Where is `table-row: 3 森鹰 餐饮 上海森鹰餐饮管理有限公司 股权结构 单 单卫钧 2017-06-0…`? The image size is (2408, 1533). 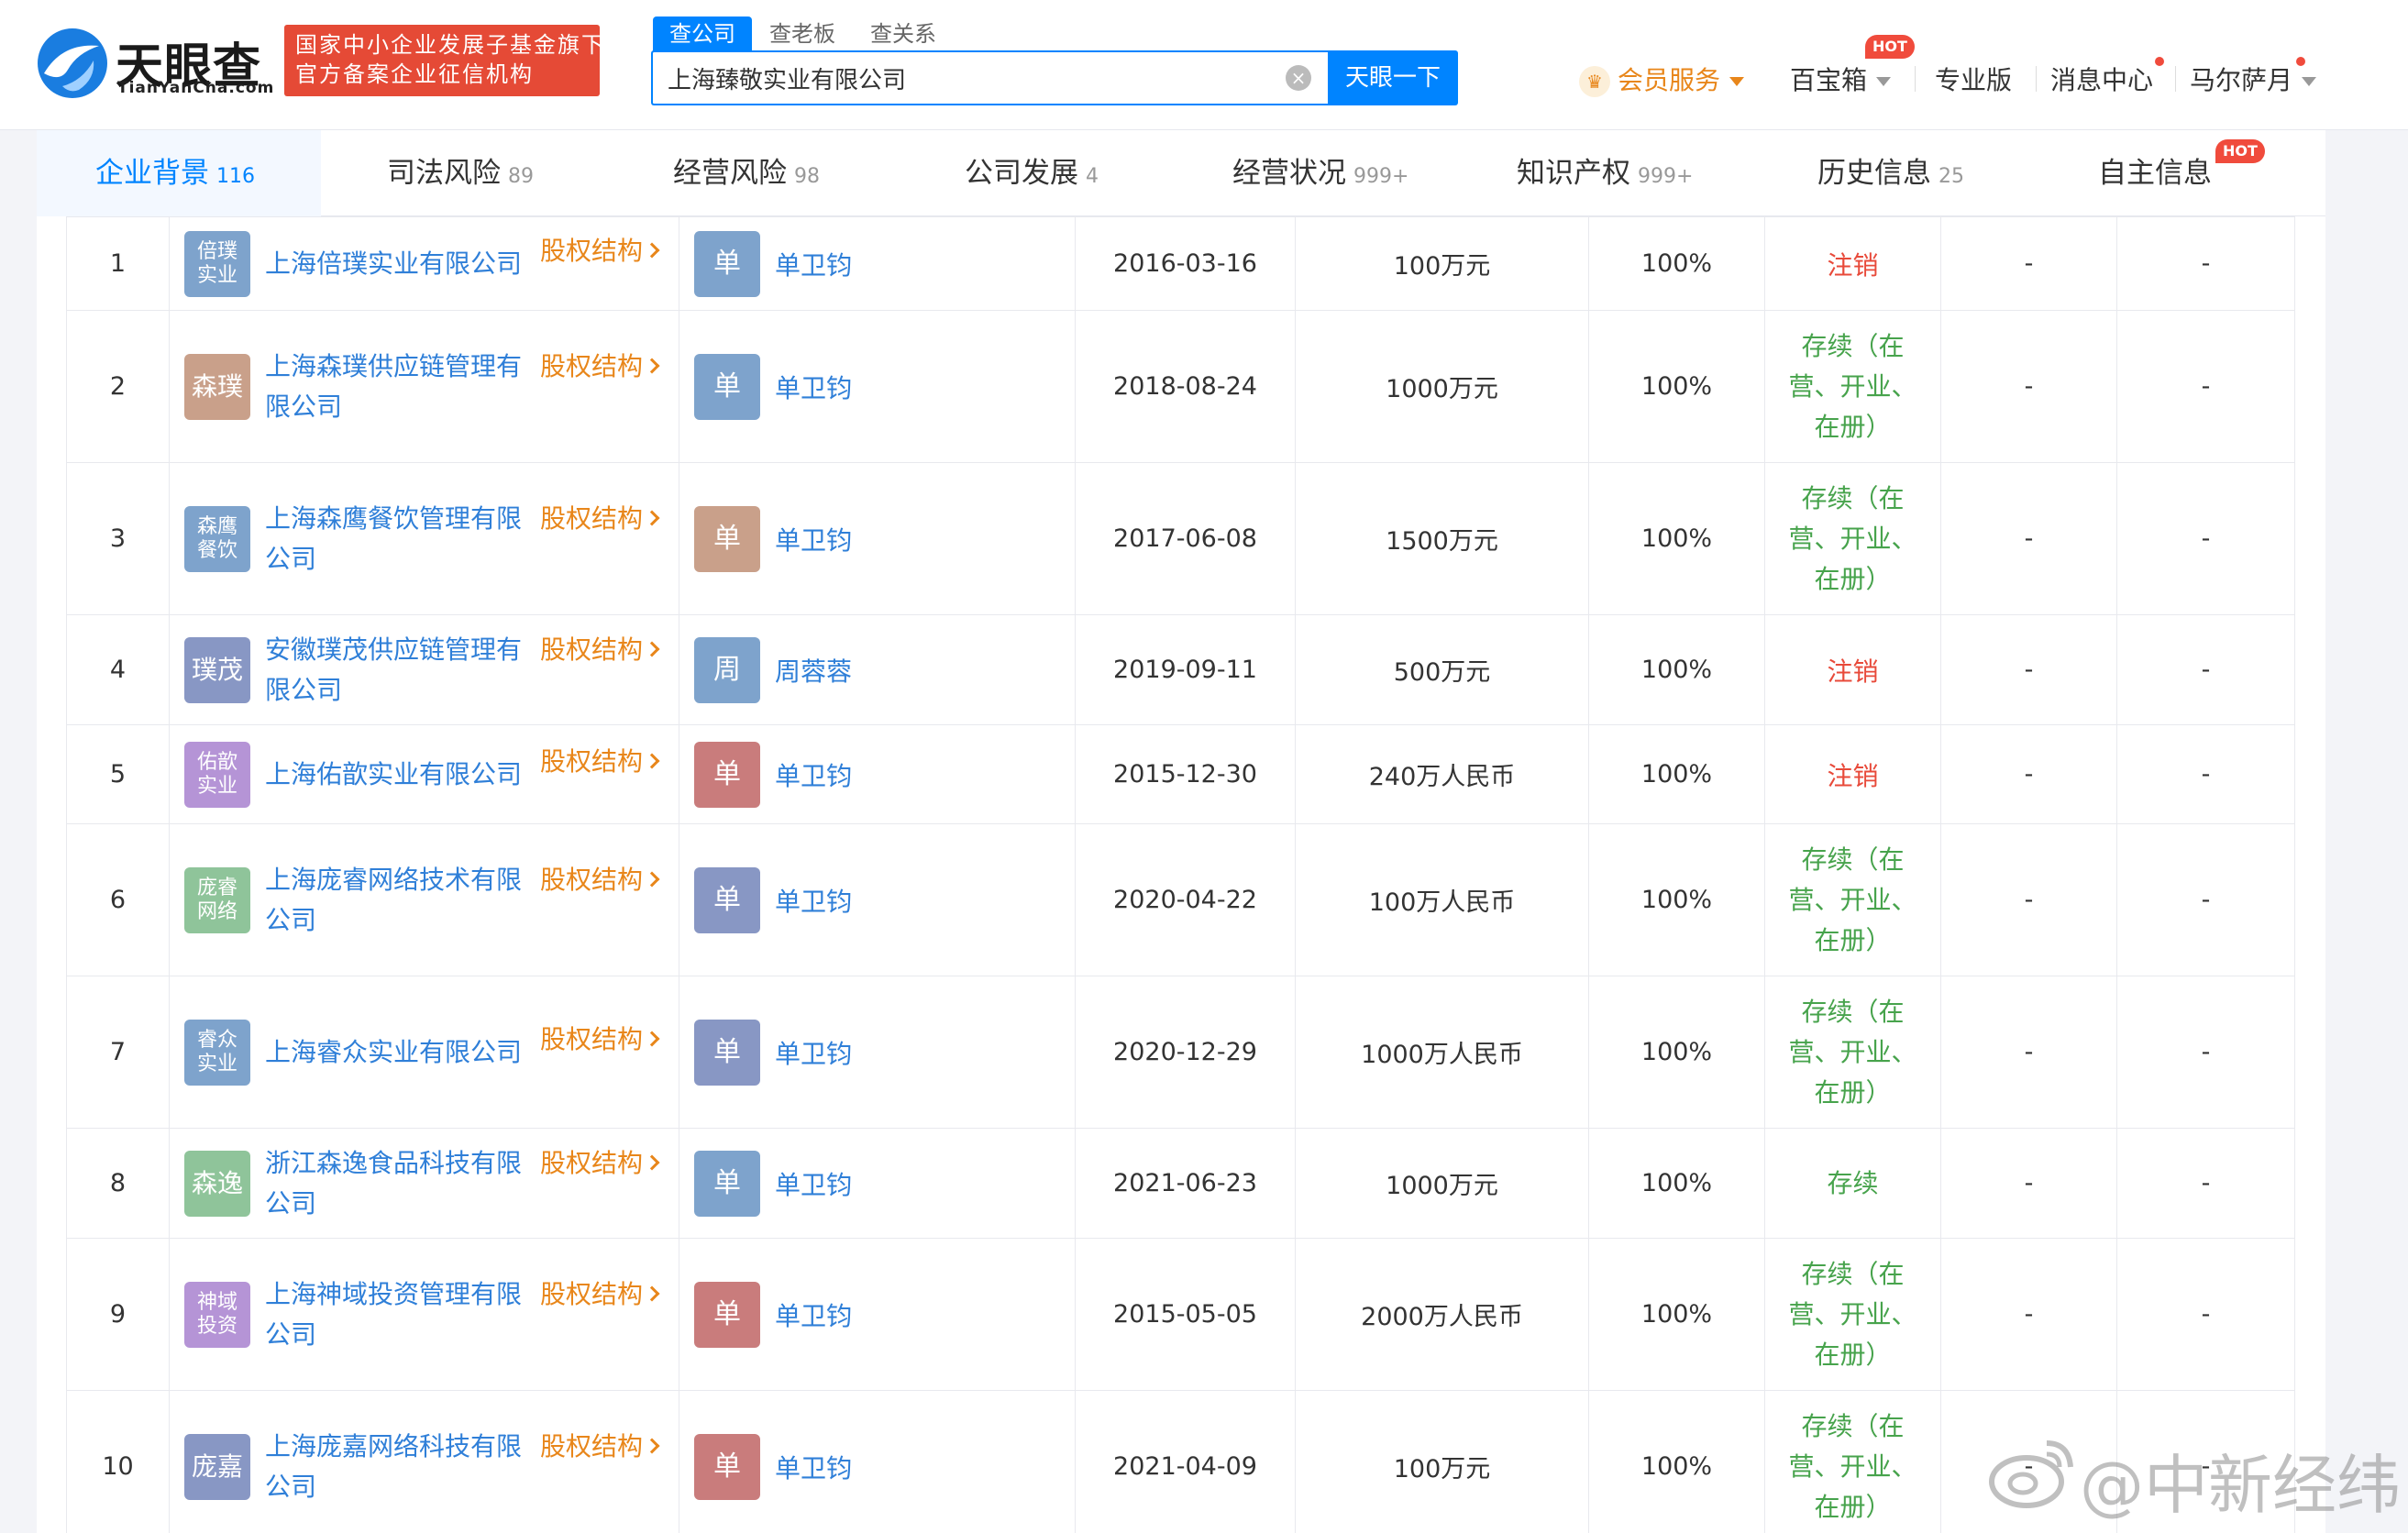 table-row: 3 森鹰 餐饮 上海森鹰餐饮管理有限公司 股权结构 单 单卫钧 2017-06-0… is located at coordinates (1180, 538).